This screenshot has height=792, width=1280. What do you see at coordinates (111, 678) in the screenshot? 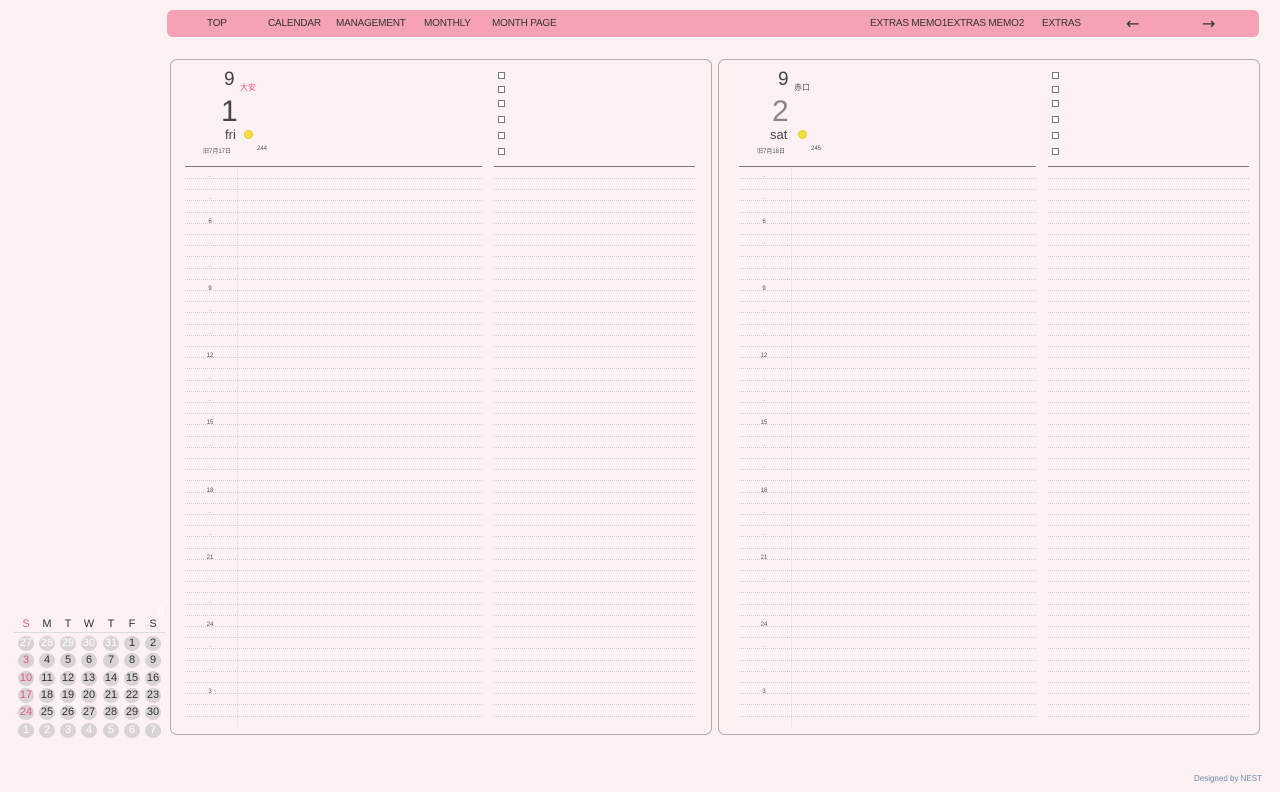
I see `calendar-day: 14` at bounding box center [111, 678].